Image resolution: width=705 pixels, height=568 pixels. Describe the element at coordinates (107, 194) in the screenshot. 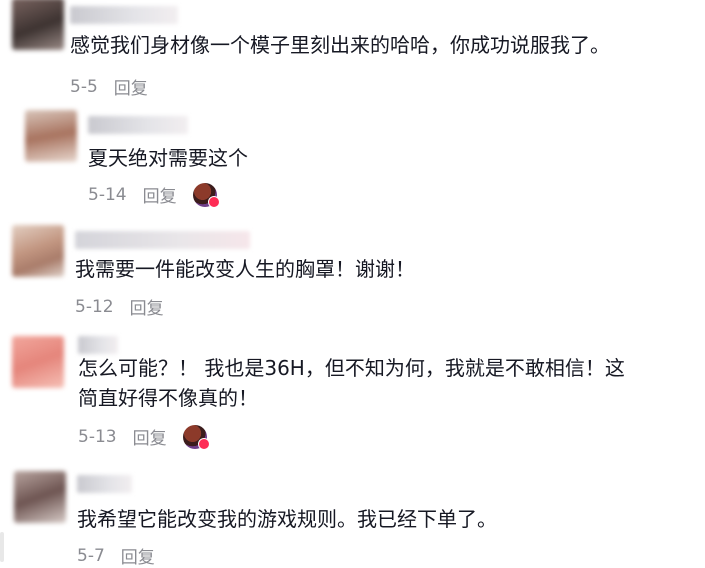

I see `comment-date: 5-14` at that location.